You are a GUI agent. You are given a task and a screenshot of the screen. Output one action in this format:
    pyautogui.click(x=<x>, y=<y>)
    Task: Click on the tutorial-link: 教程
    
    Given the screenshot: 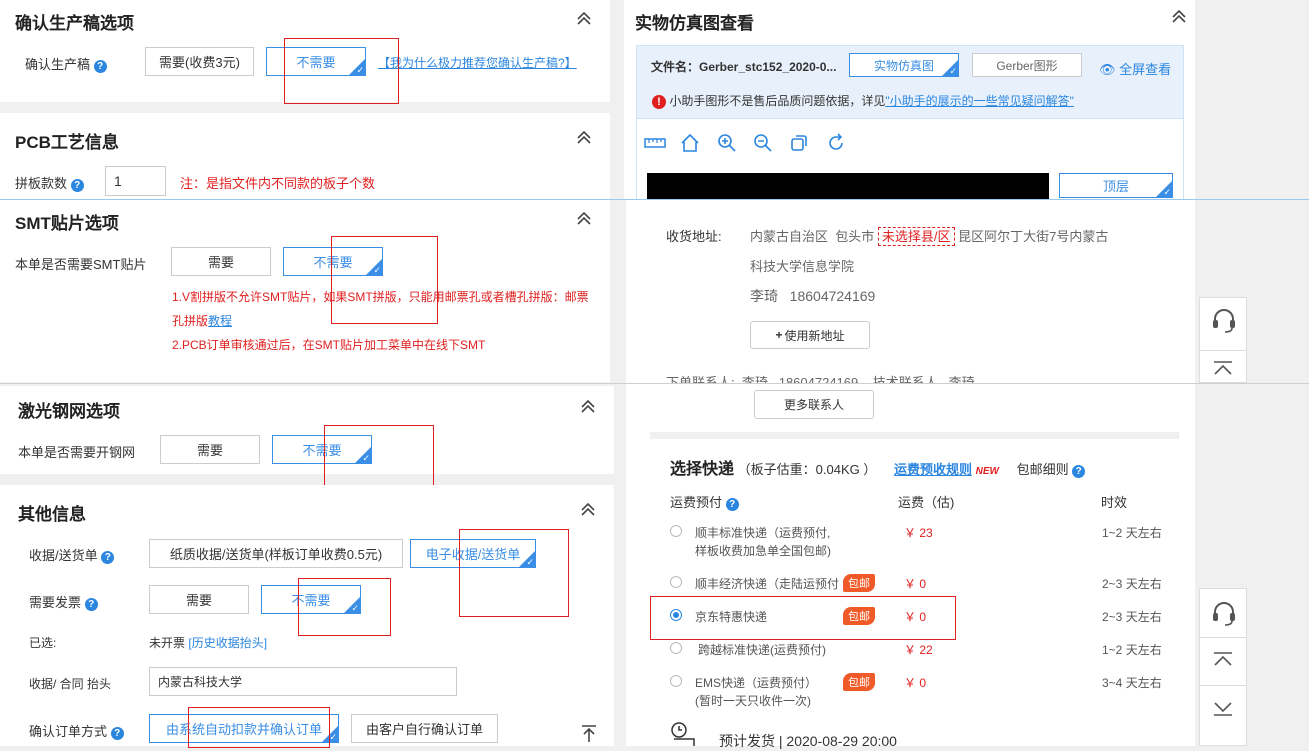 What is the action you would take?
    pyautogui.click(x=220, y=321)
    